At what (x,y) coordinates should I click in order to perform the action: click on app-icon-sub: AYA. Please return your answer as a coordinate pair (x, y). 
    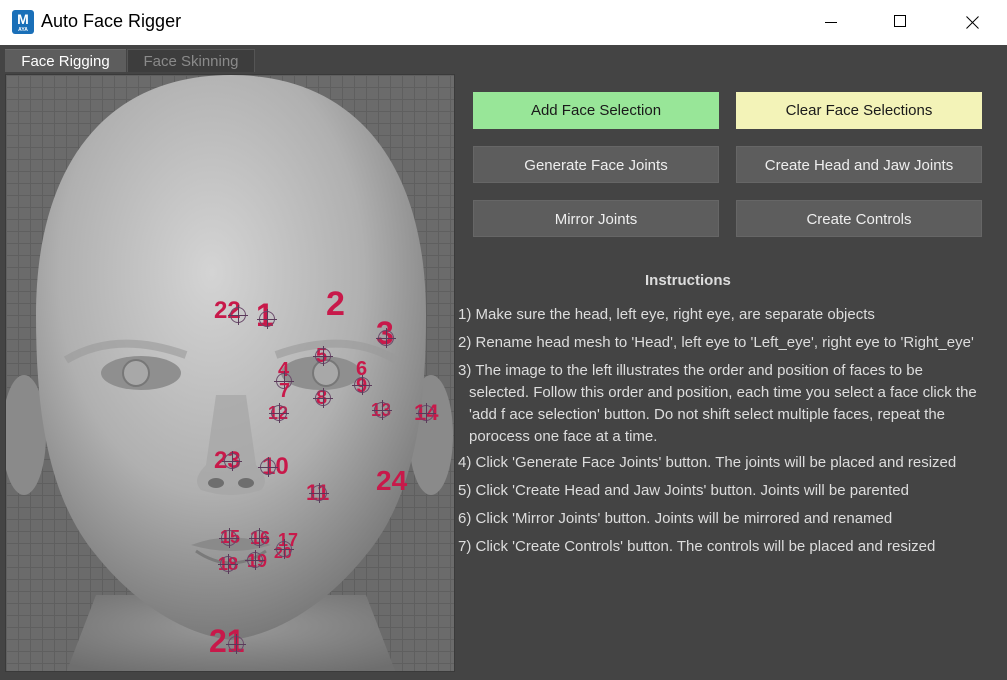
    Looking at the image, I should click on (23, 30).